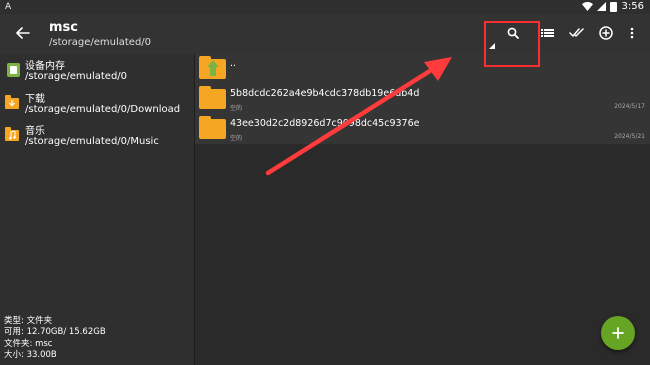 The width and height of the screenshot is (650, 365). Describe the element at coordinates (325, 93) in the screenshot. I see `file-name: 5b8dcdc262a4e9b4cdc378db19e6db4d` at that location.